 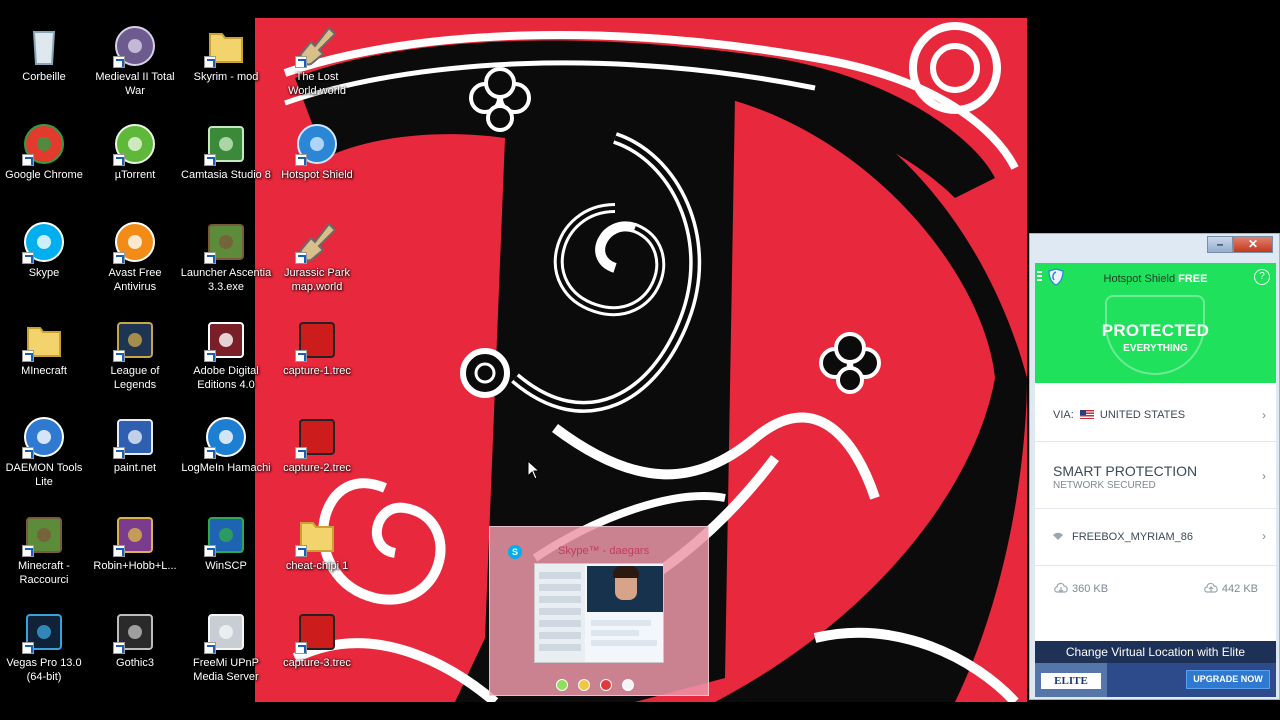 What do you see at coordinates (135, 280) in the screenshot?
I see `desktop-shortcut-label: Avast Free Antivirus` at bounding box center [135, 280].